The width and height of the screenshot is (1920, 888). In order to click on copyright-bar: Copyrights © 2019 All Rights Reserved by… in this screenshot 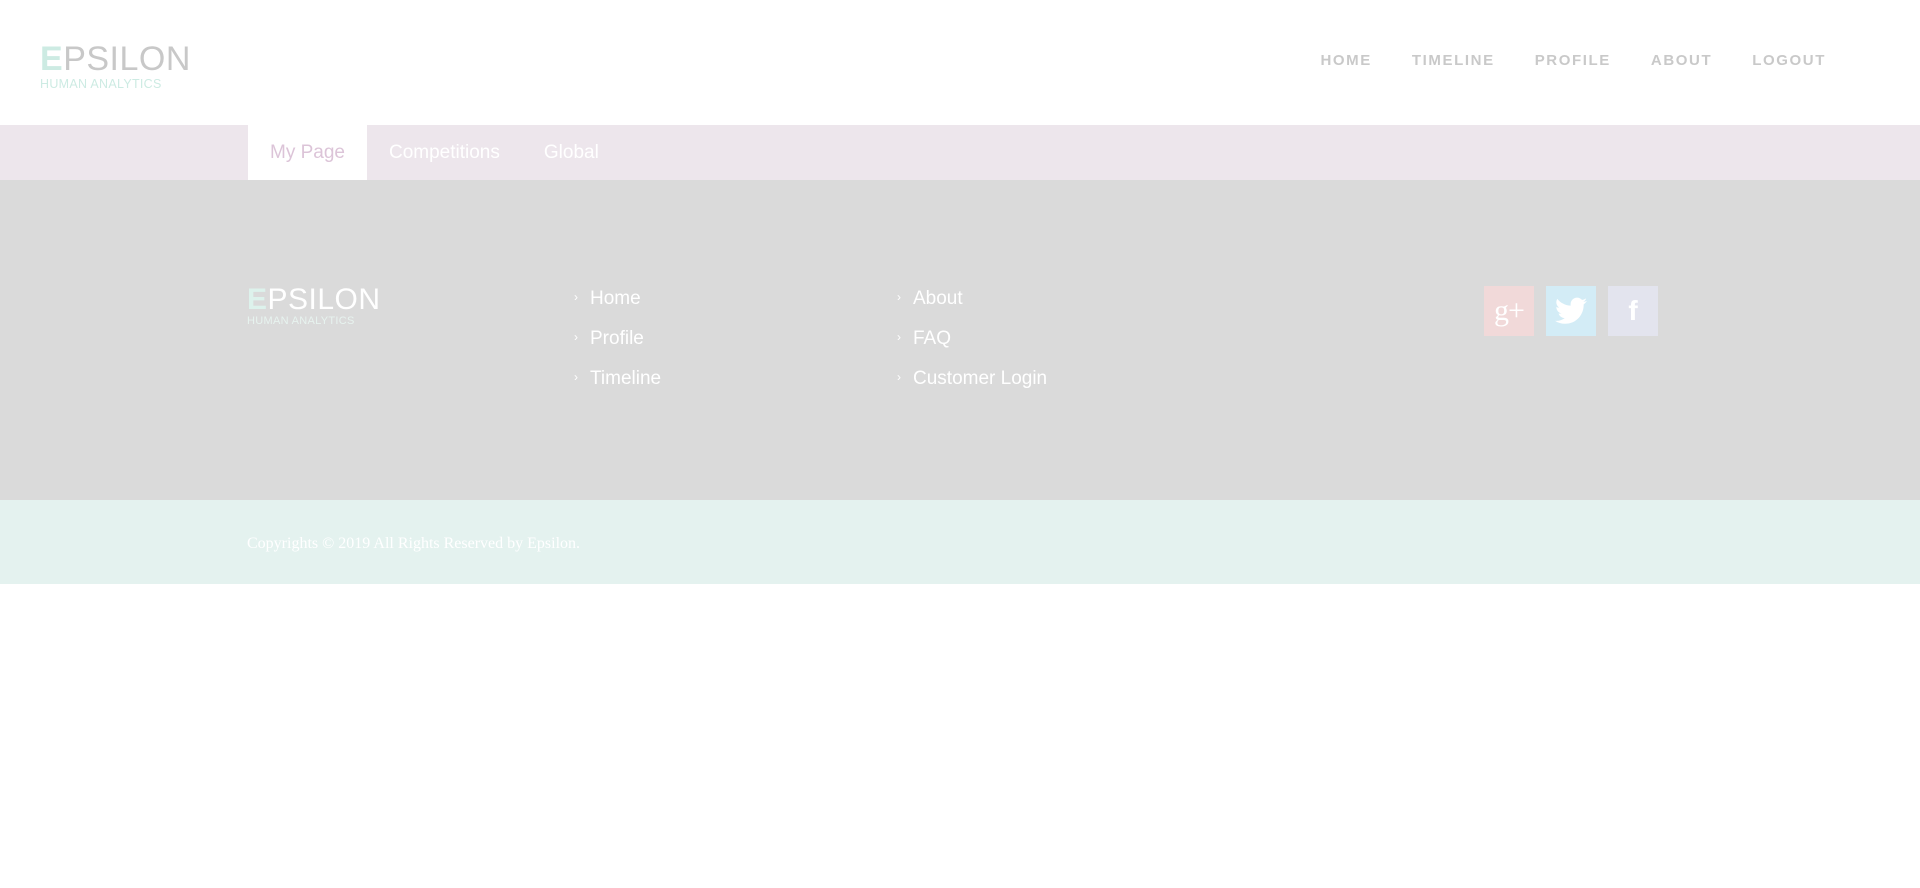, I will do `click(960, 542)`.